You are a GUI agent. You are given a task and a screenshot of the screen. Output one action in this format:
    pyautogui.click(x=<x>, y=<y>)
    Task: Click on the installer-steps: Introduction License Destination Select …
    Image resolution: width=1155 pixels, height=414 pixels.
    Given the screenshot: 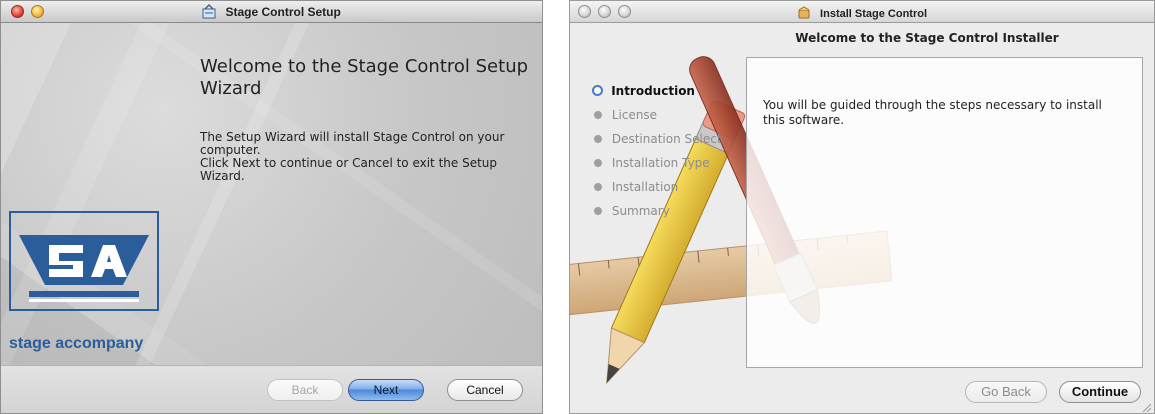 What is the action you would take?
    pyautogui.click(x=678, y=151)
    